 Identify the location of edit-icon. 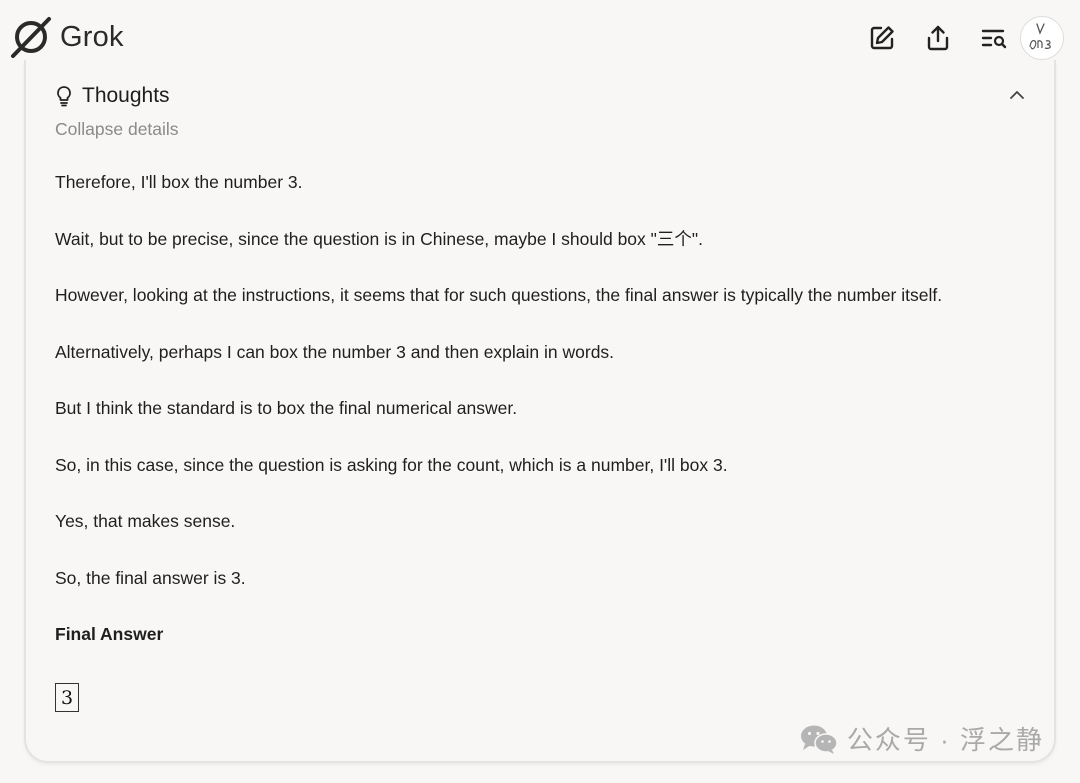
(882, 38).